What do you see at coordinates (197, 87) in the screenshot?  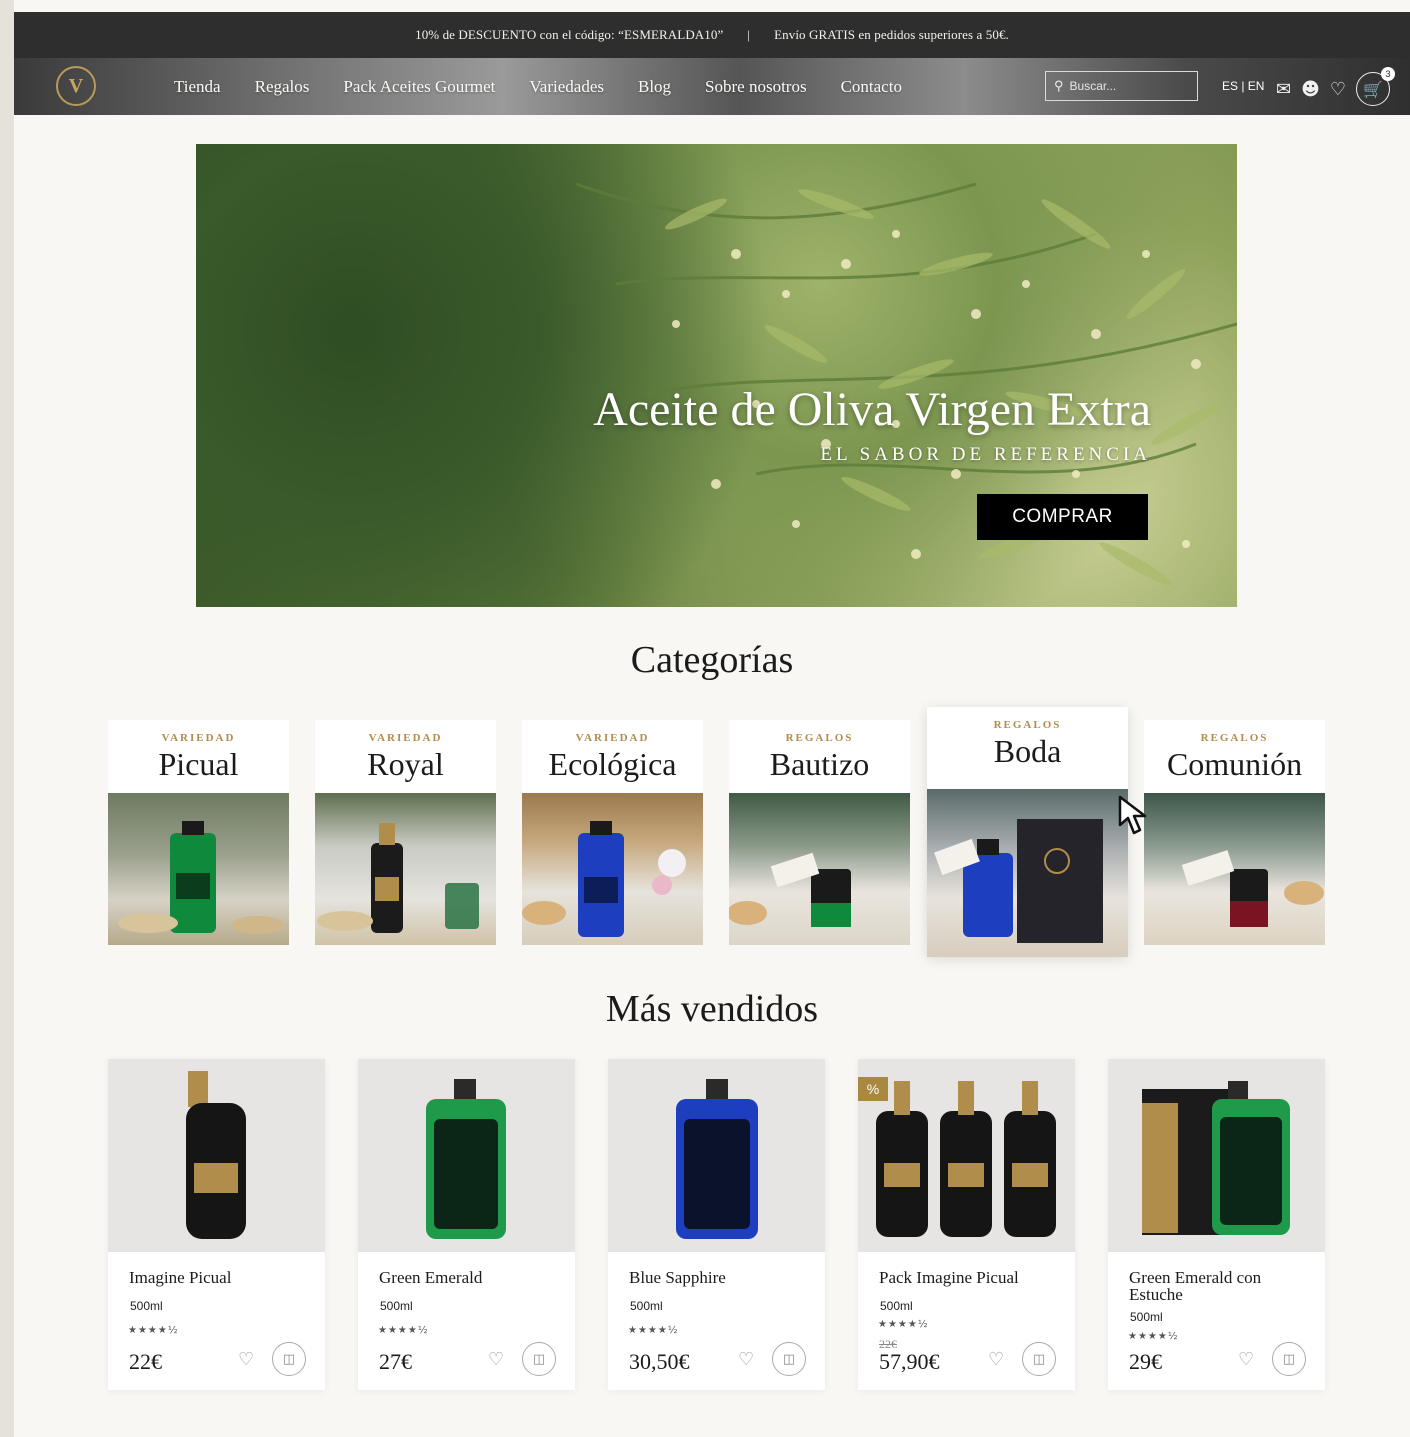 I see `nav-item-tienda: Tienda` at bounding box center [197, 87].